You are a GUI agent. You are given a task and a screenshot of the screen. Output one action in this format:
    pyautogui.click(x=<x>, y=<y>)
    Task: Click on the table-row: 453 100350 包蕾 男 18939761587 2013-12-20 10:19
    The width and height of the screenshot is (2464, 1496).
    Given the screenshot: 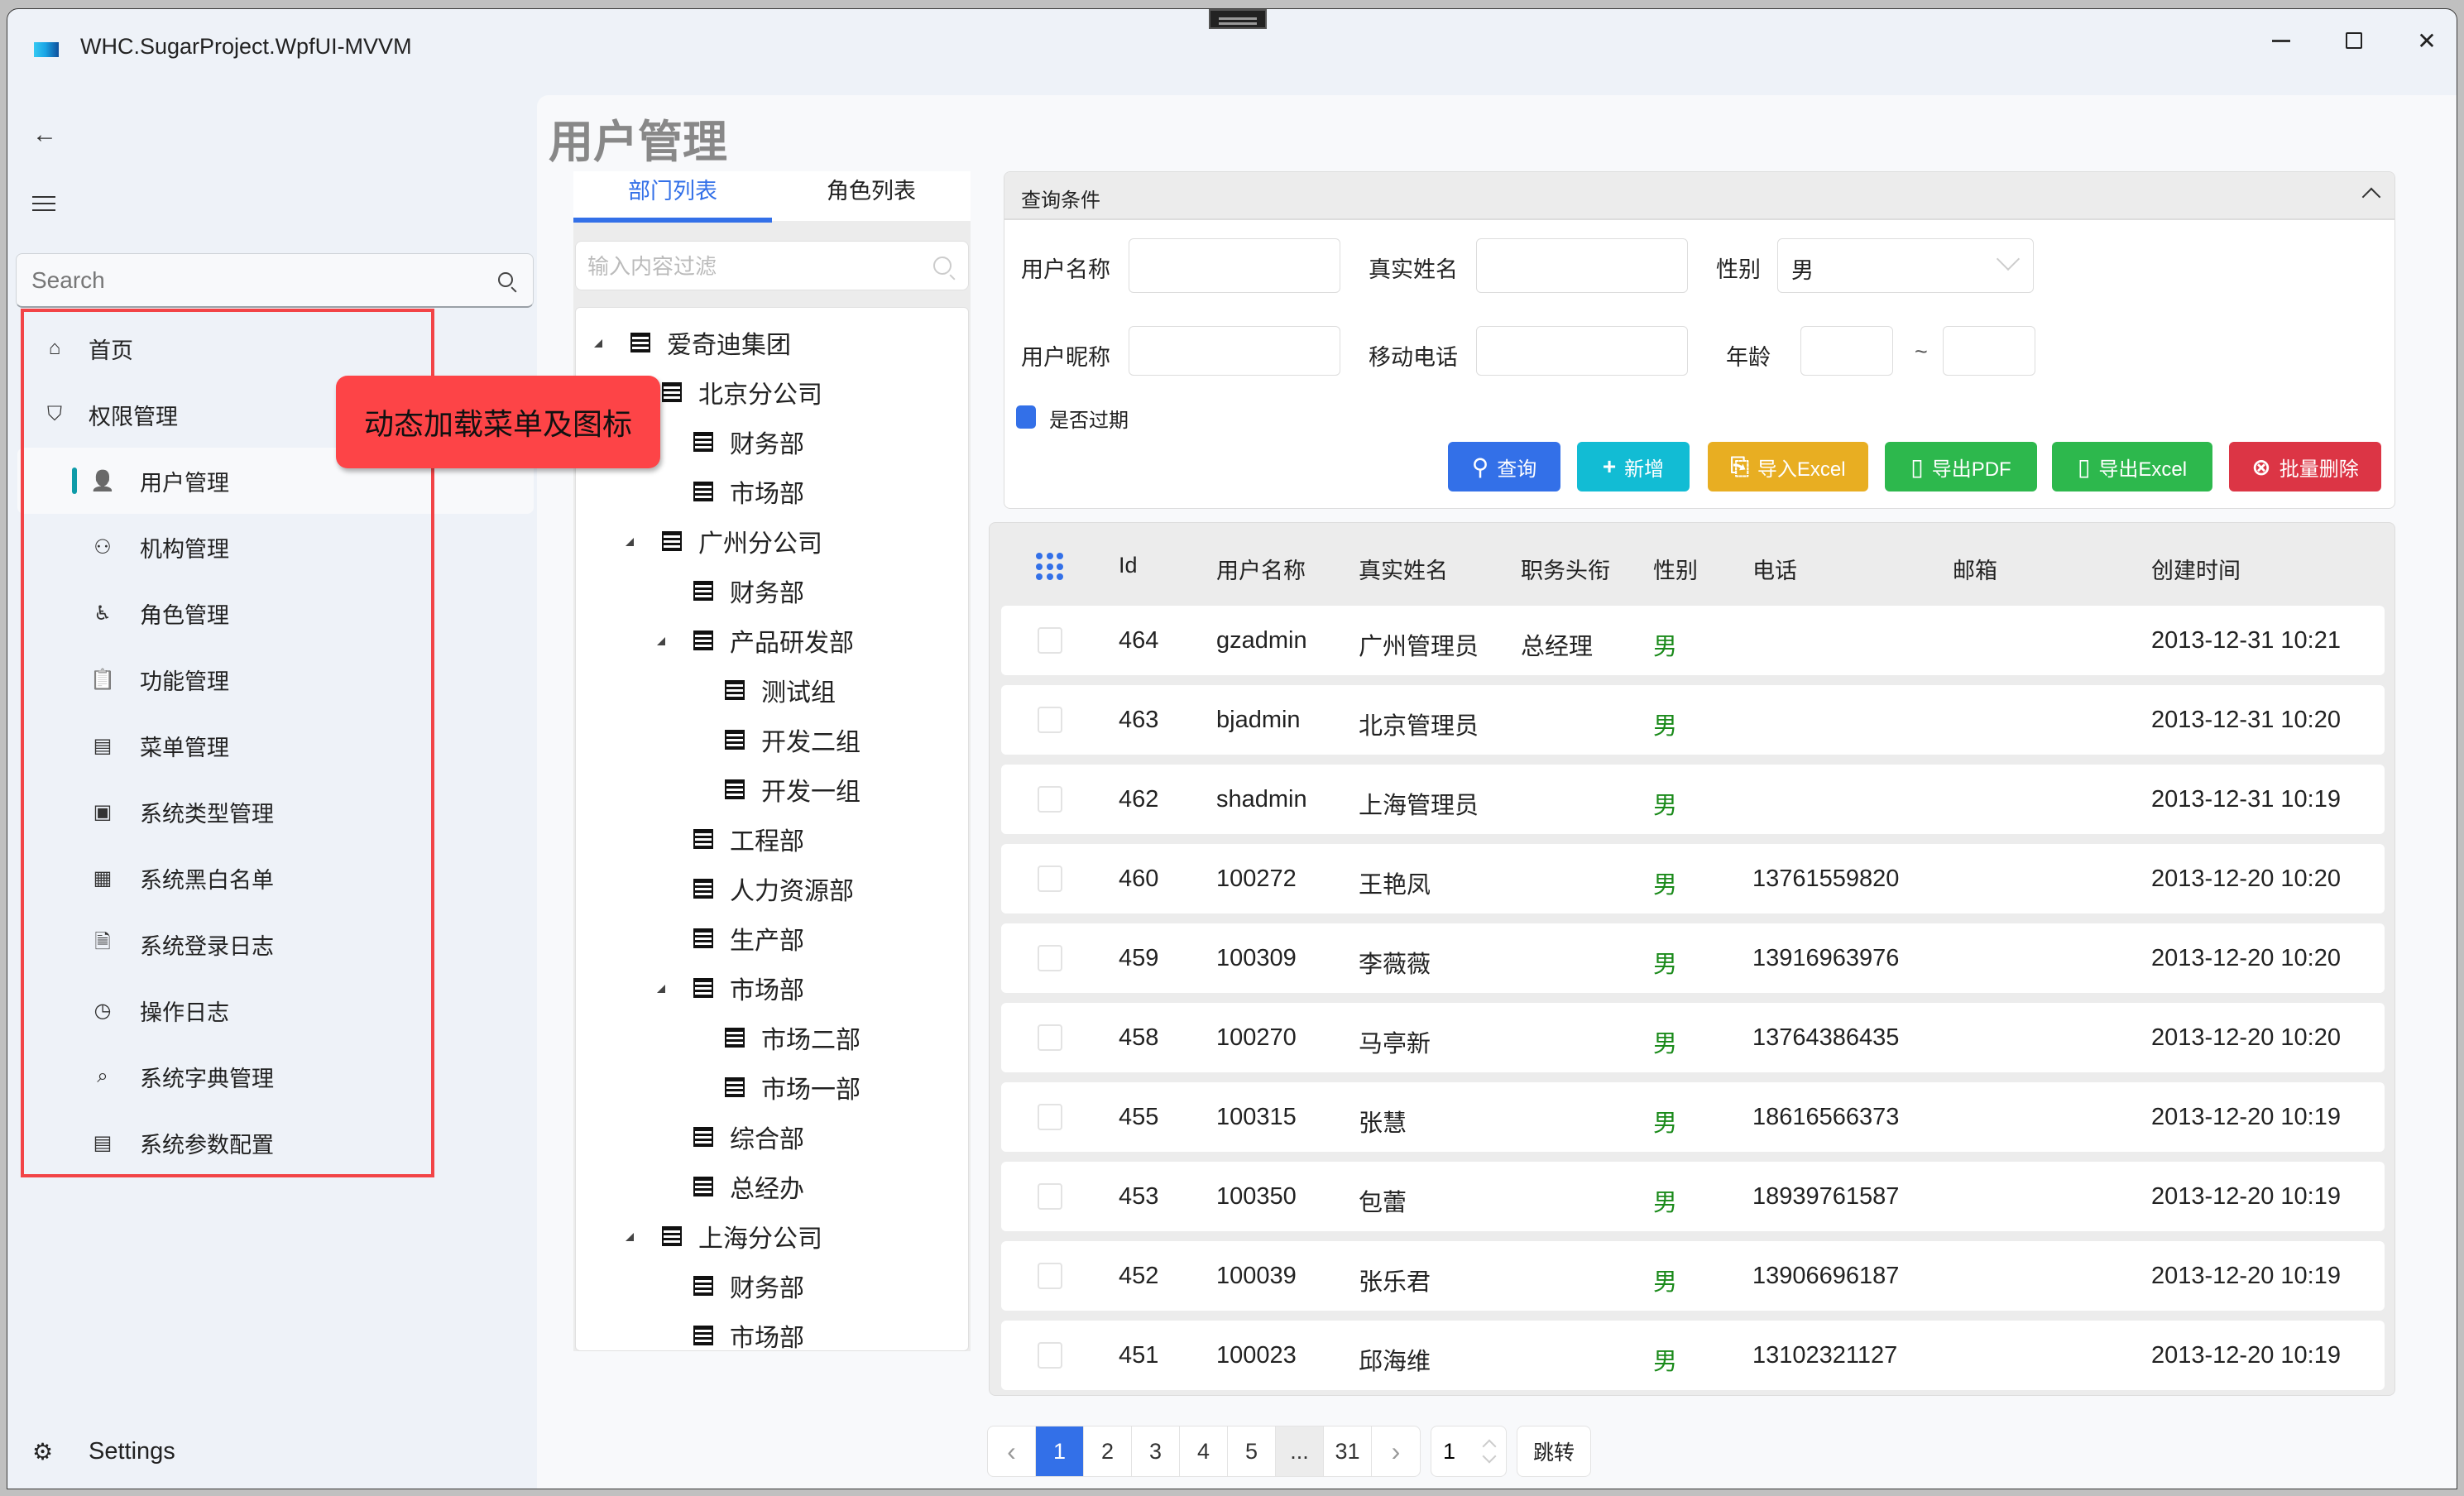 What is the action you would take?
    pyautogui.click(x=1693, y=1196)
    